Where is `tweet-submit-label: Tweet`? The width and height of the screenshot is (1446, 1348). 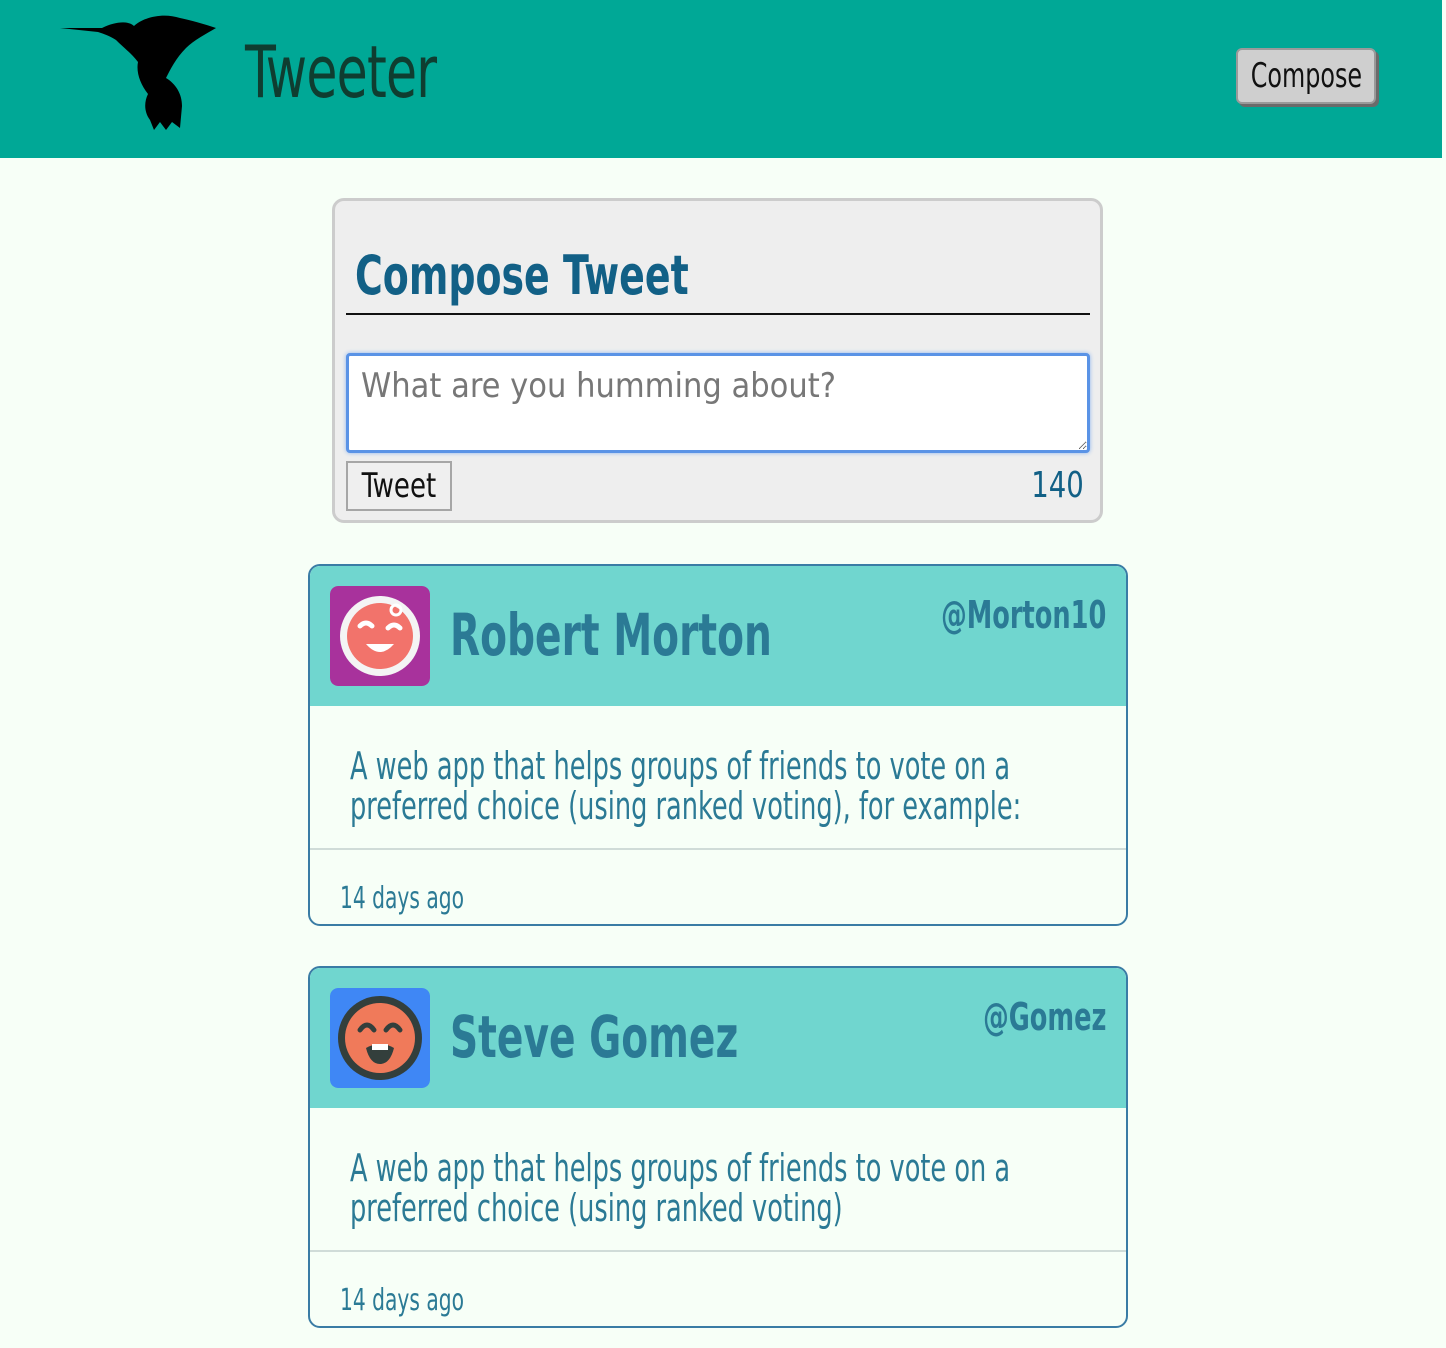
tweet-submit-label: Tweet is located at coordinates (399, 486).